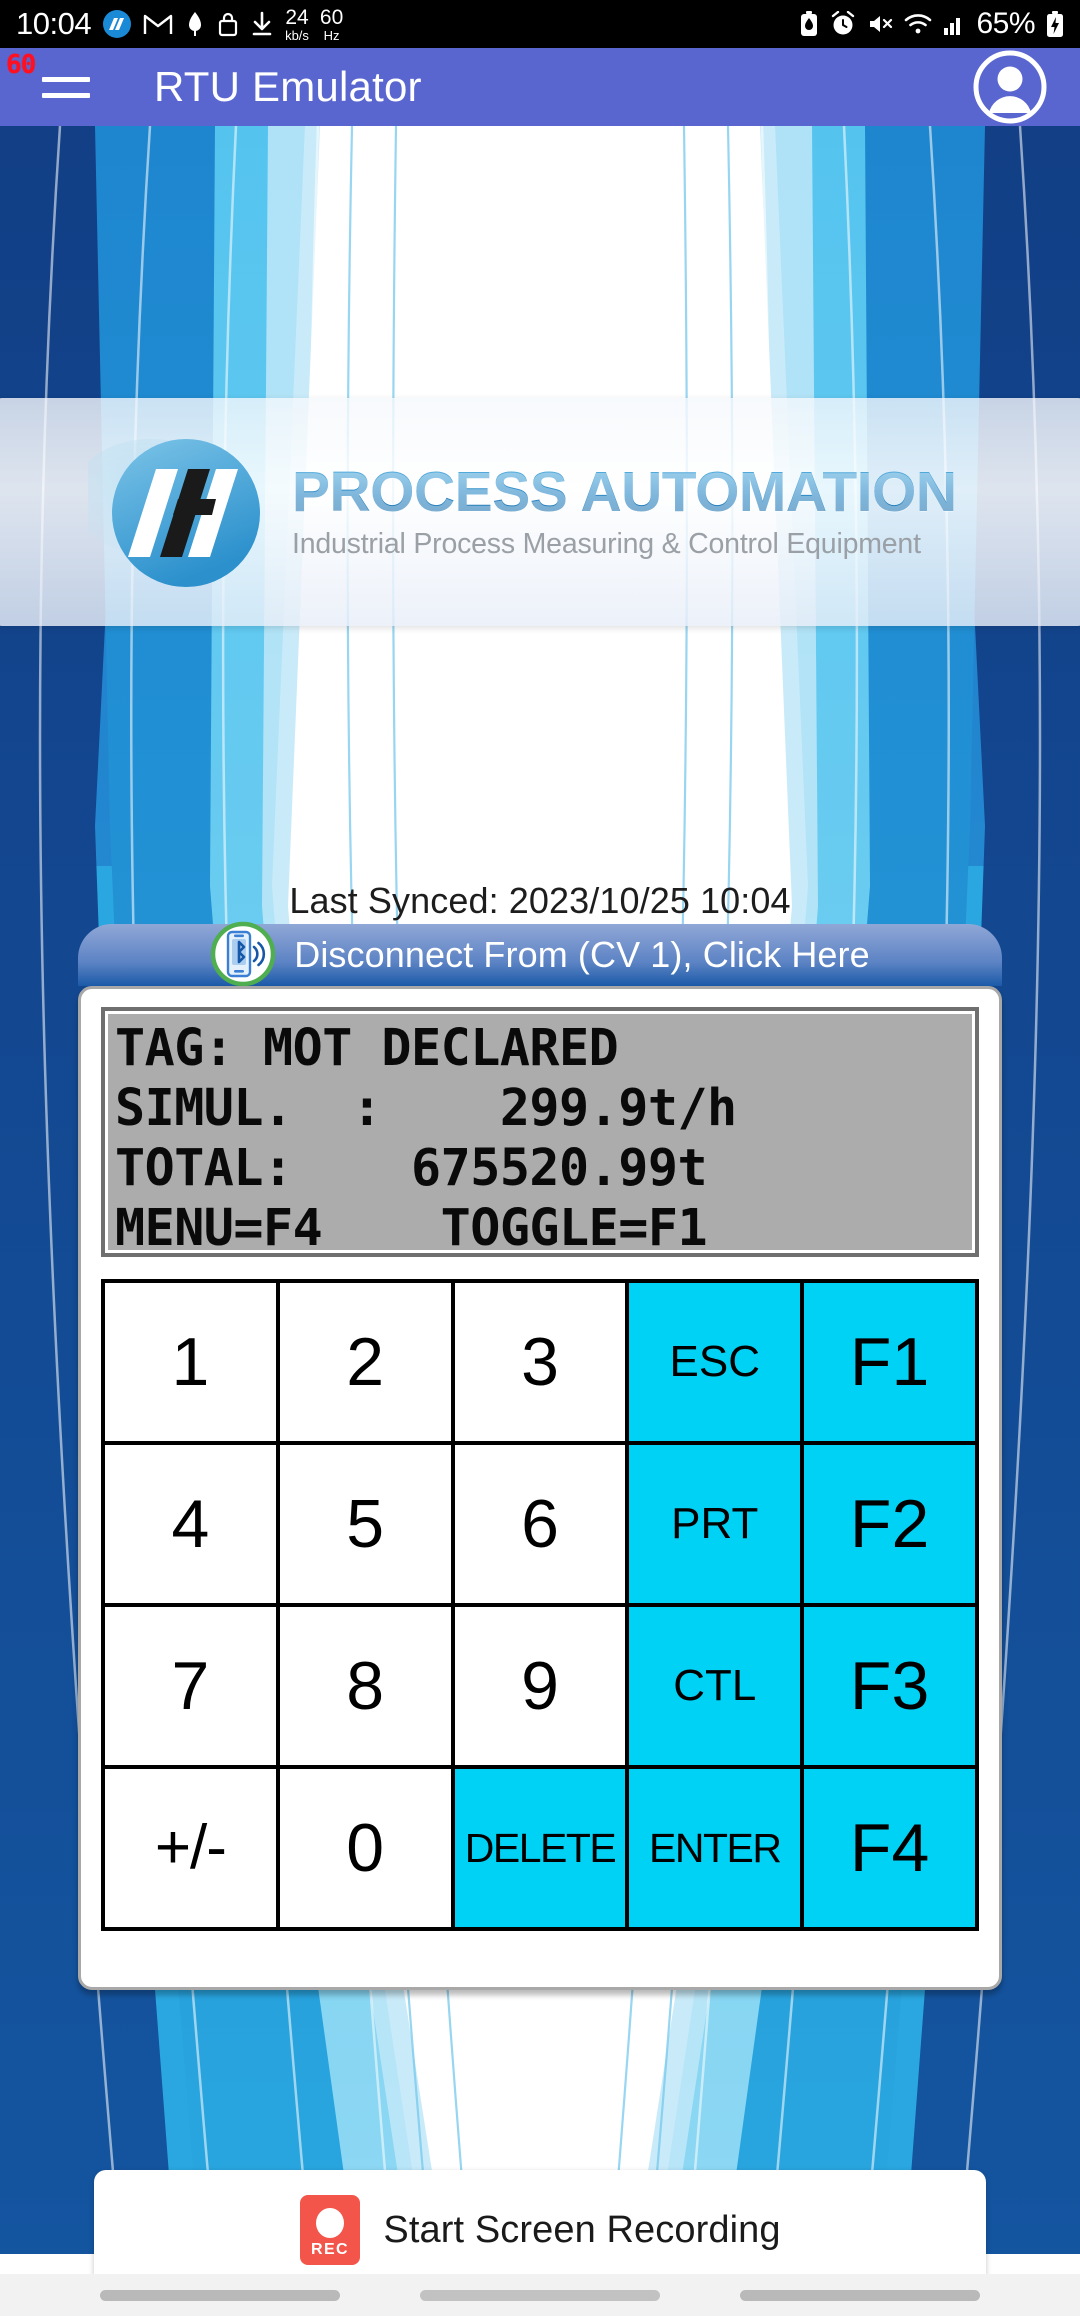 This screenshot has height=2316, width=1080. I want to click on keypad-key-label: 1, so click(190, 1362).